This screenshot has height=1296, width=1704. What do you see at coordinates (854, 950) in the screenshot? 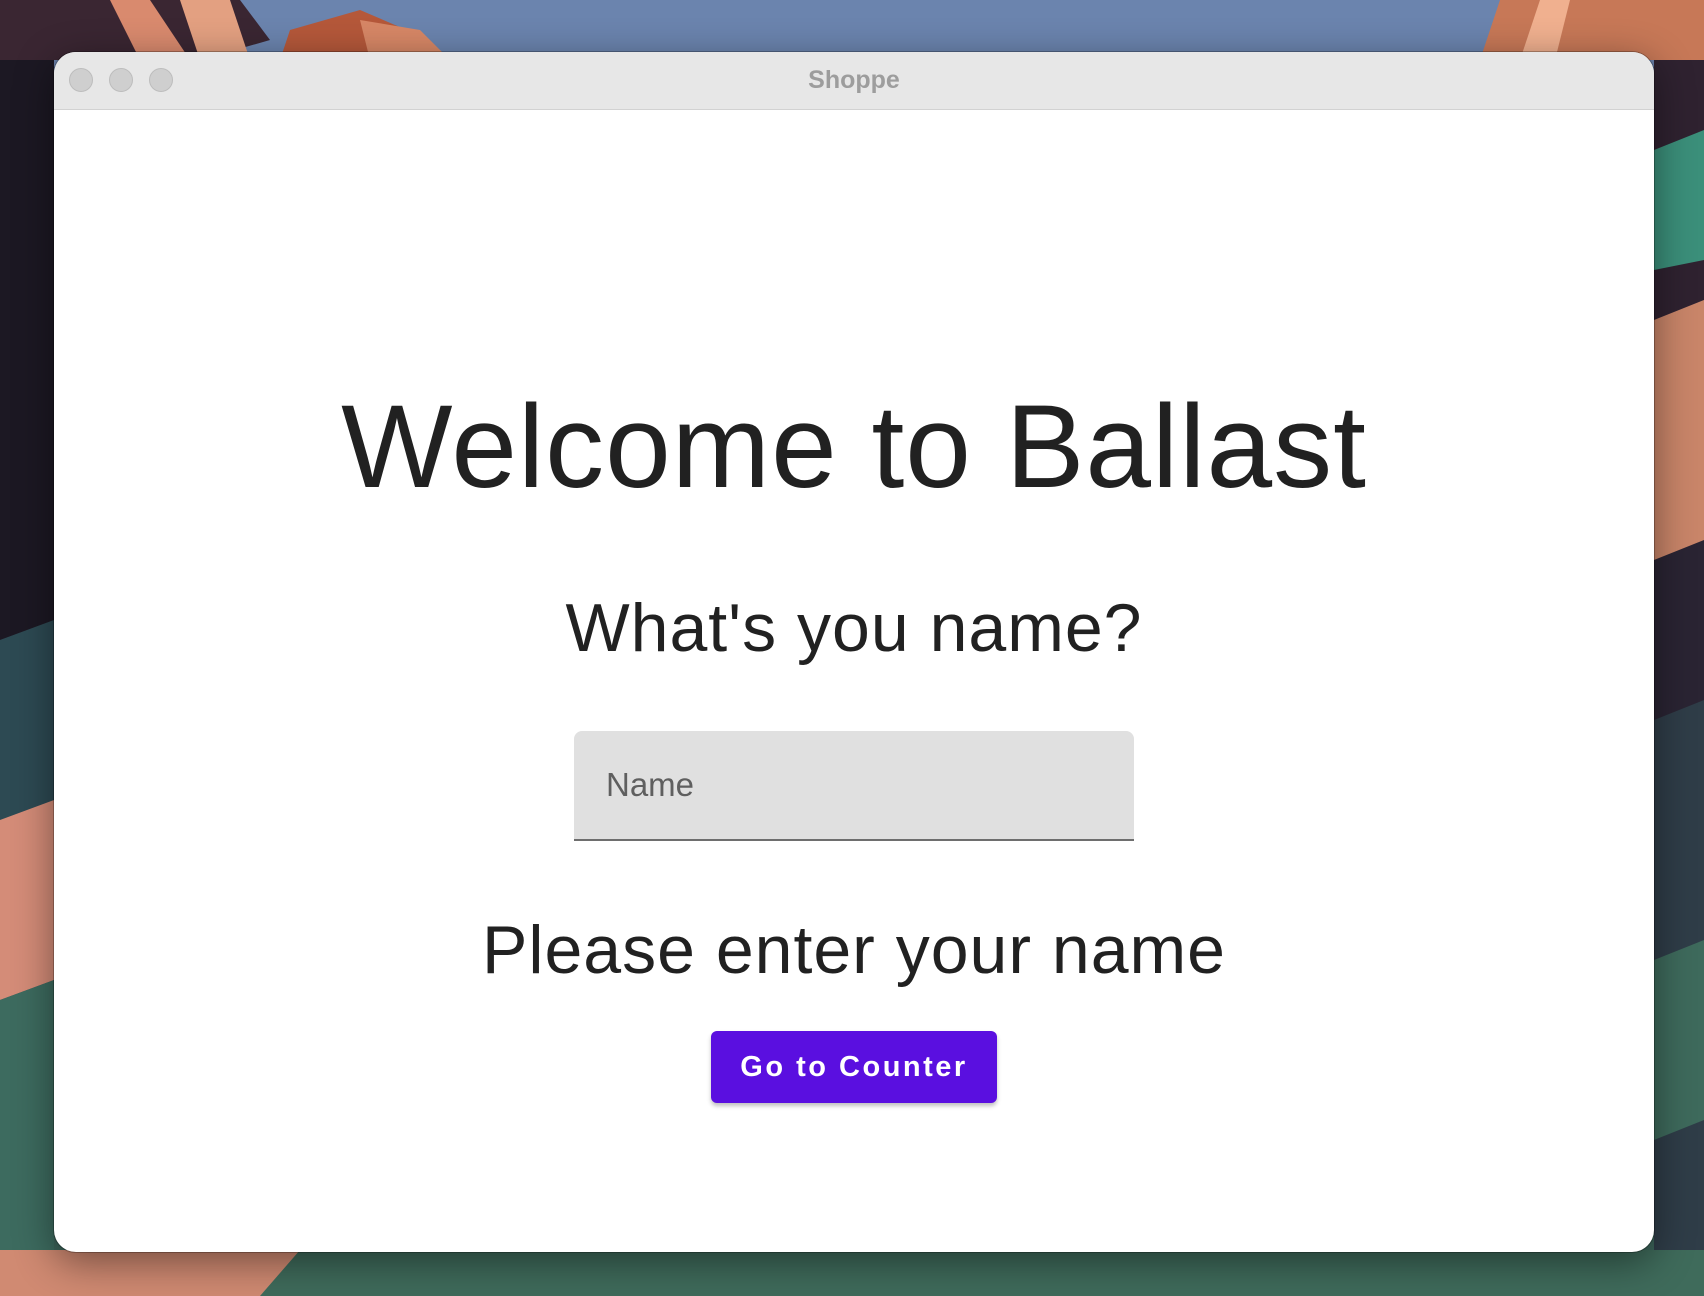
I see `name-prompt: Please enter your name` at bounding box center [854, 950].